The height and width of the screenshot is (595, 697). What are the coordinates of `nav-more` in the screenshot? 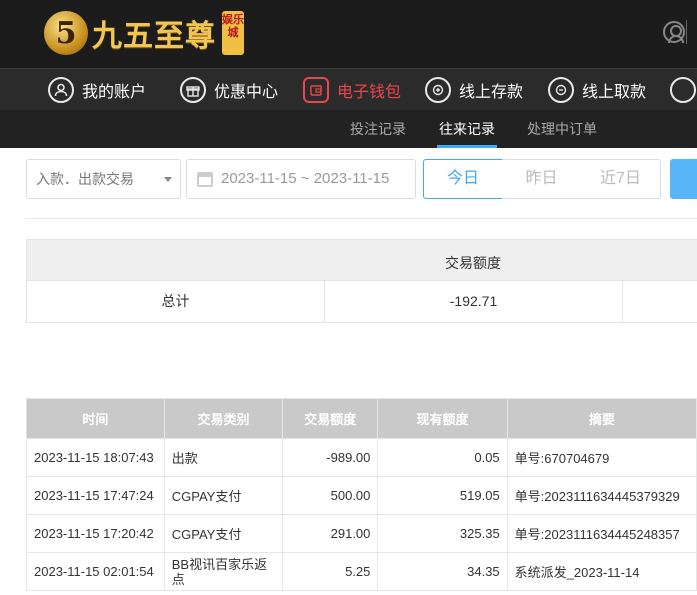 It's located at (683, 90).